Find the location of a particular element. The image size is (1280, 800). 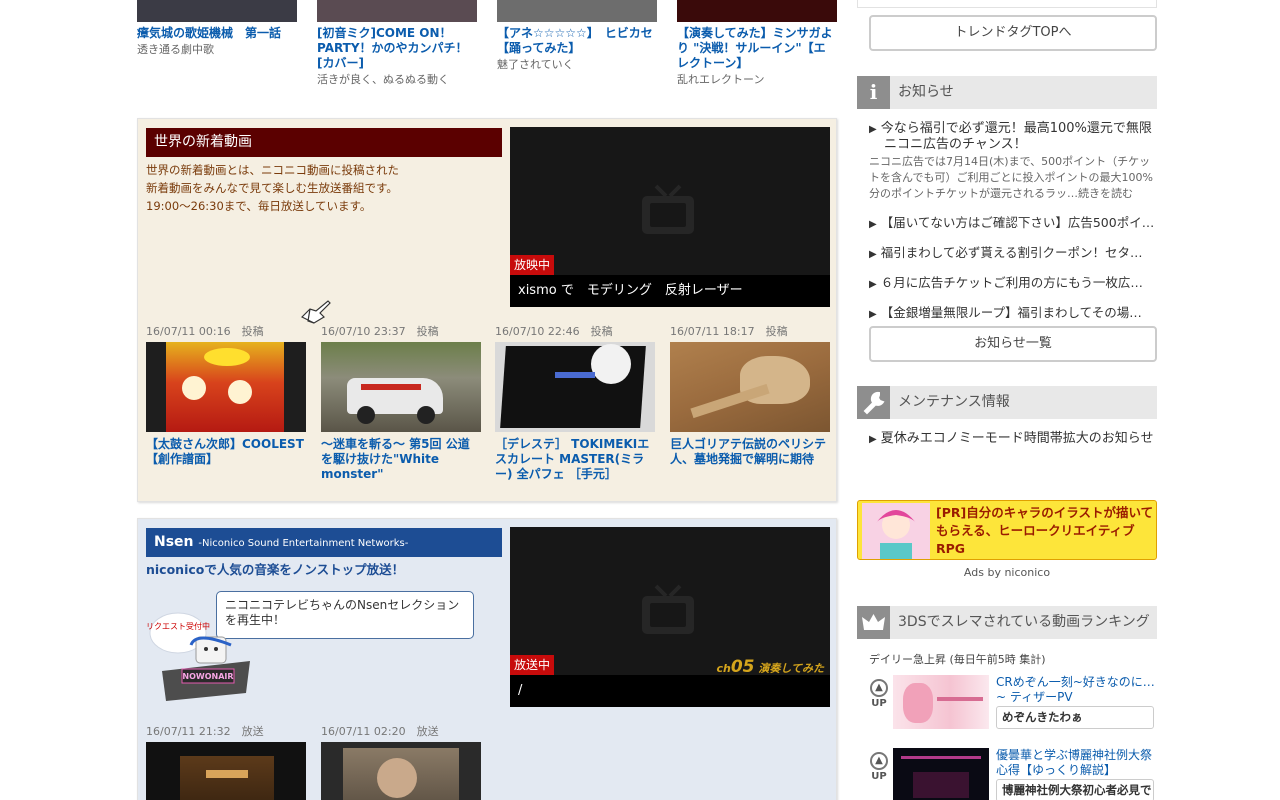

video-title-link: [初音ミク]COME ON！PARTY！かのやカンパチ！[カバー] is located at coordinates (397, 48).